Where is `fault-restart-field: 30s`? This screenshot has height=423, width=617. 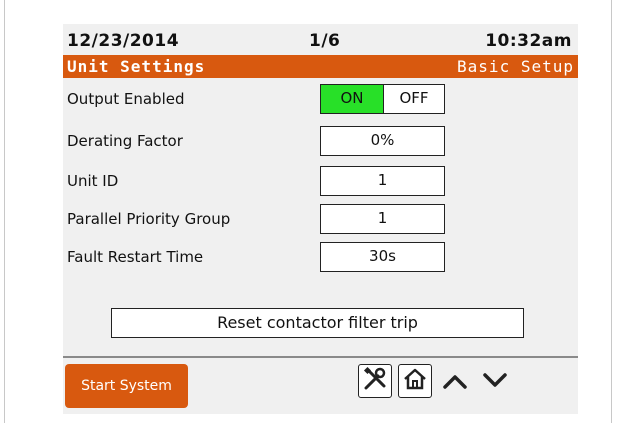 fault-restart-field: 30s is located at coordinates (382, 257).